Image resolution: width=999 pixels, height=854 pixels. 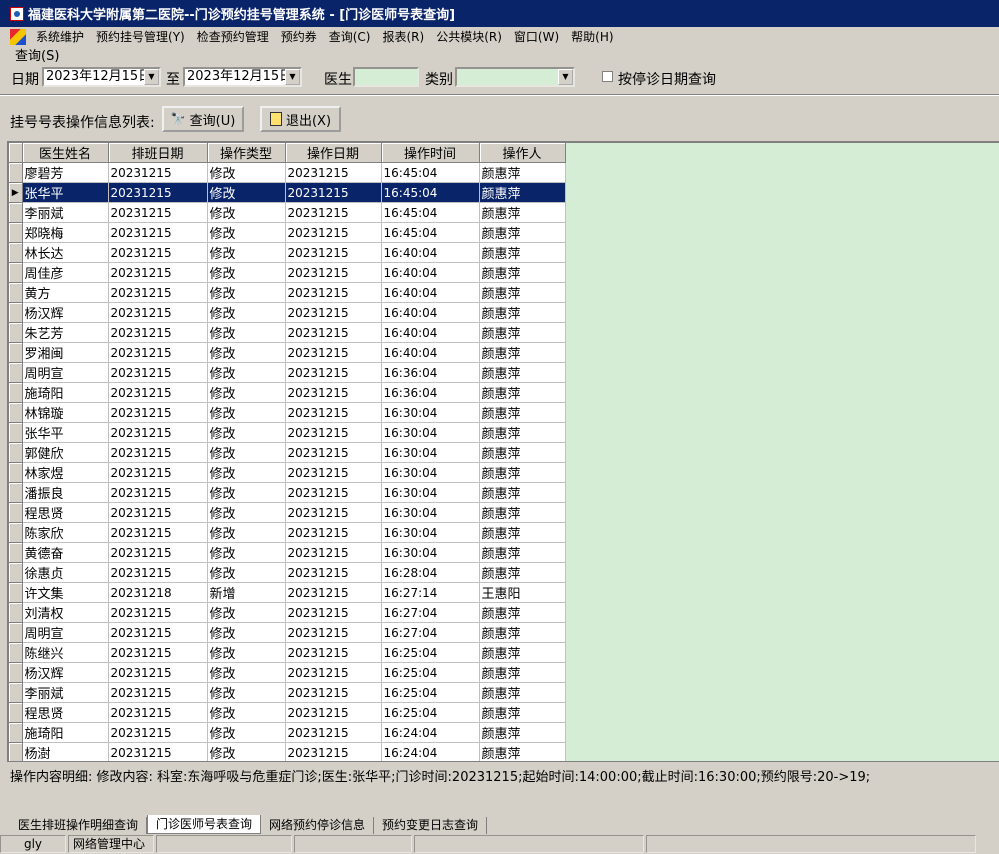 What do you see at coordinates (242, 77) in the screenshot?
I see `date-to-picker: 2023年12月15日 ▼` at bounding box center [242, 77].